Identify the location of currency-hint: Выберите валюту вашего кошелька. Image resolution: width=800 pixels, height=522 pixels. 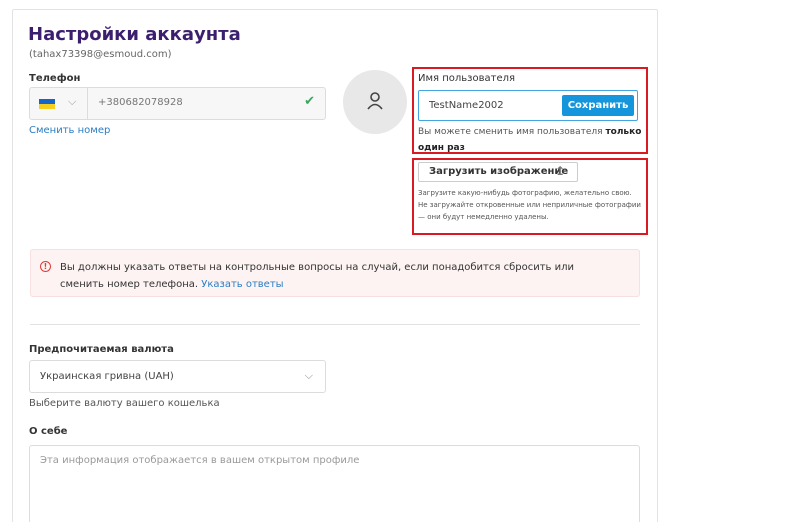
(124, 403).